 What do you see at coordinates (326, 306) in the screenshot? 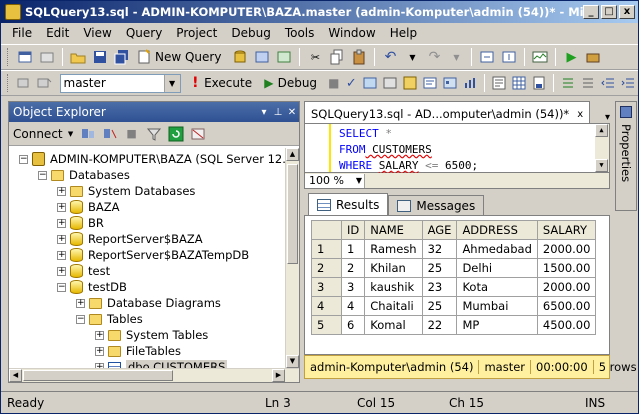
I see `row-number: 4` at bounding box center [326, 306].